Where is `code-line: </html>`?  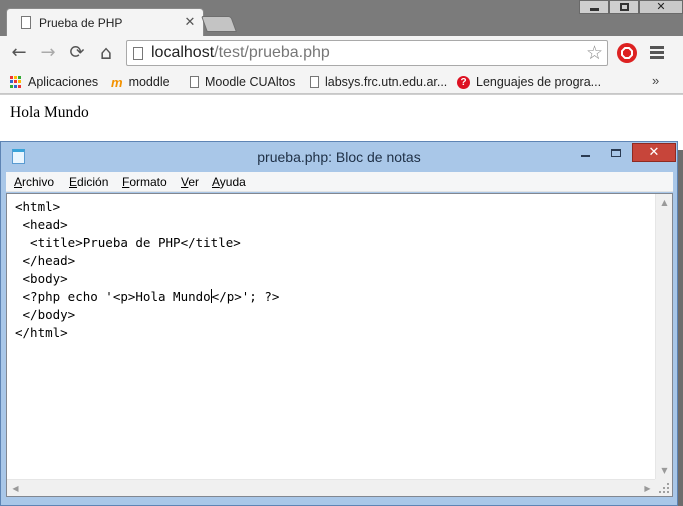
code-line: </html> is located at coordinates (41, 332).